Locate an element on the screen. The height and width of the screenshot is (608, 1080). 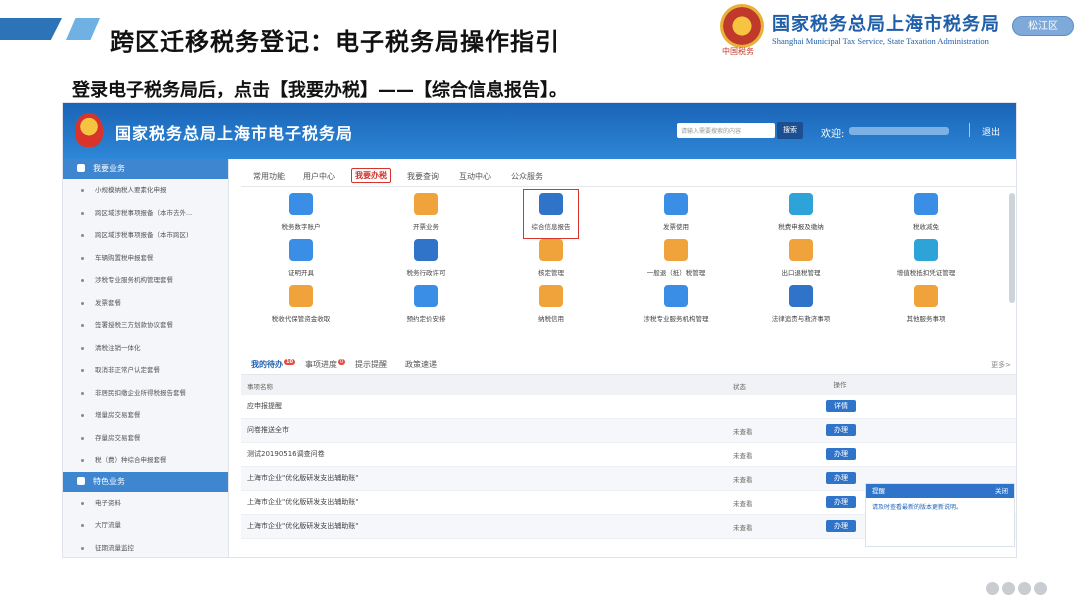
row-name: 测试20190516调查问卷 is located at coordinates (286, 454).